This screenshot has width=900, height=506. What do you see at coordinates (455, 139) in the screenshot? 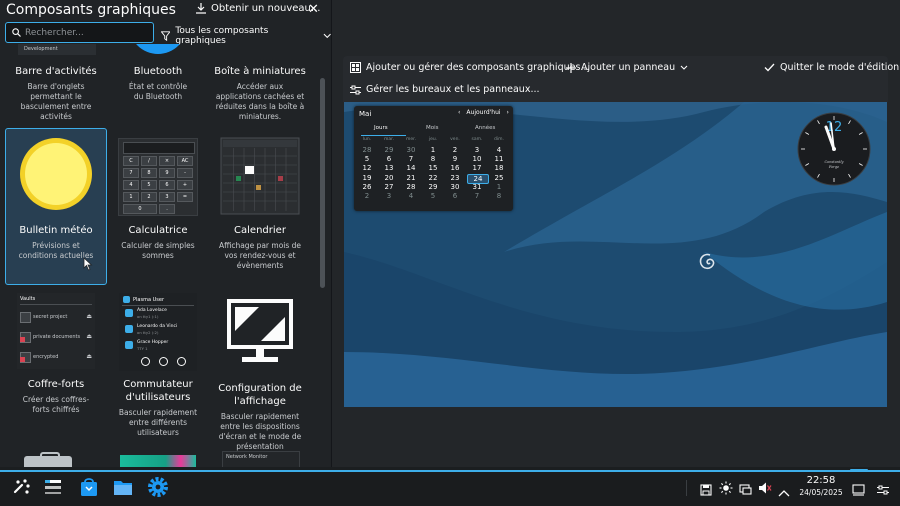
I see `weekday-label: ven.` at bounding box center [455, 139].